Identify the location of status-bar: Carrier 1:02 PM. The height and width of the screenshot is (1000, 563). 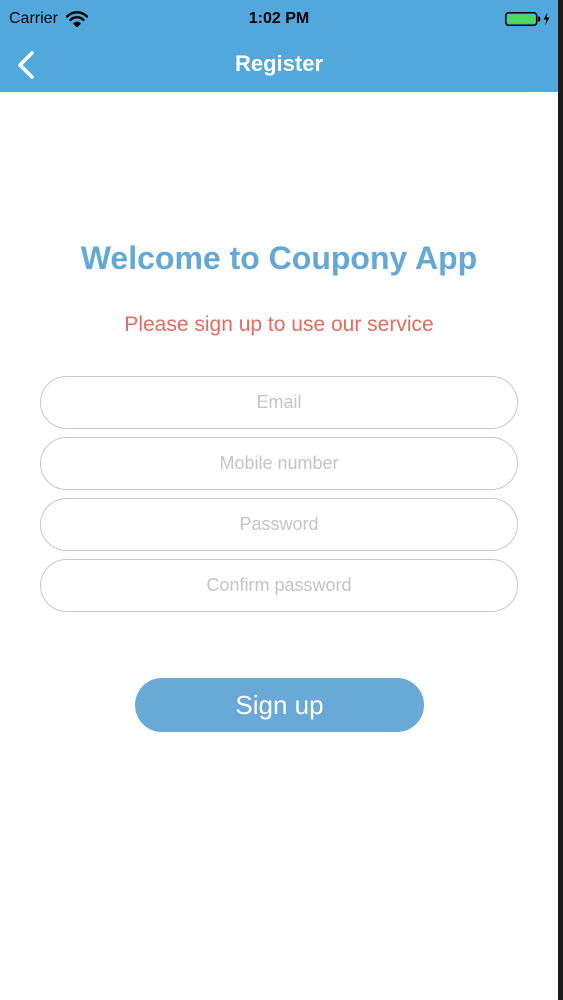
(279, 18).